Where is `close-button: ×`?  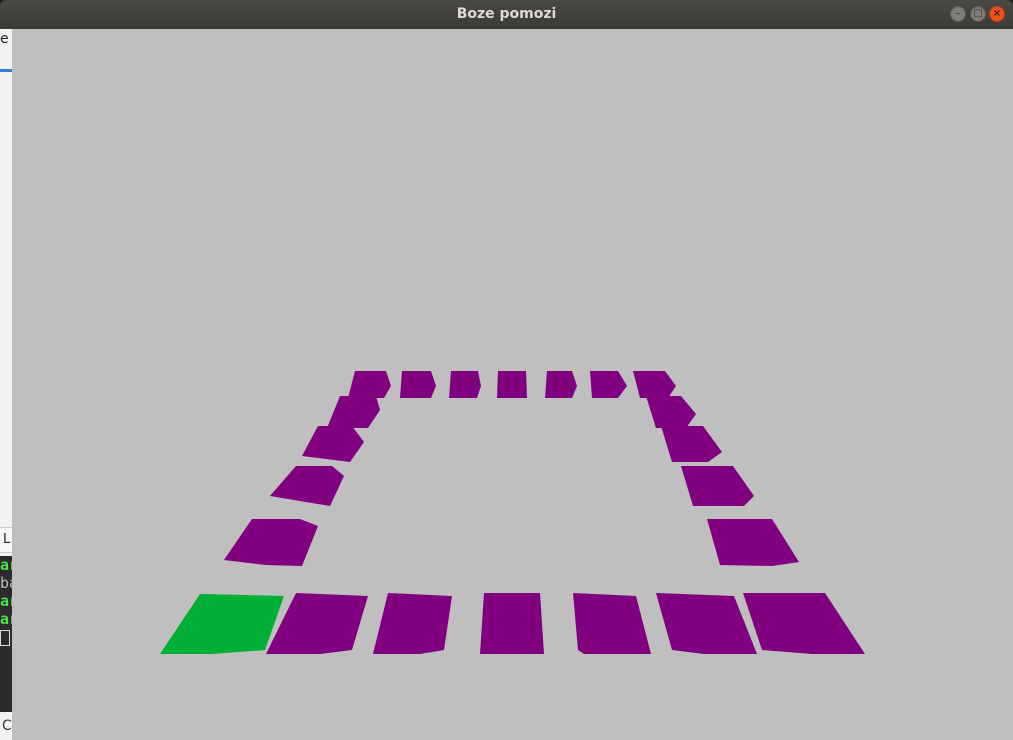
close-button: × is located at coordinates (997, 14).